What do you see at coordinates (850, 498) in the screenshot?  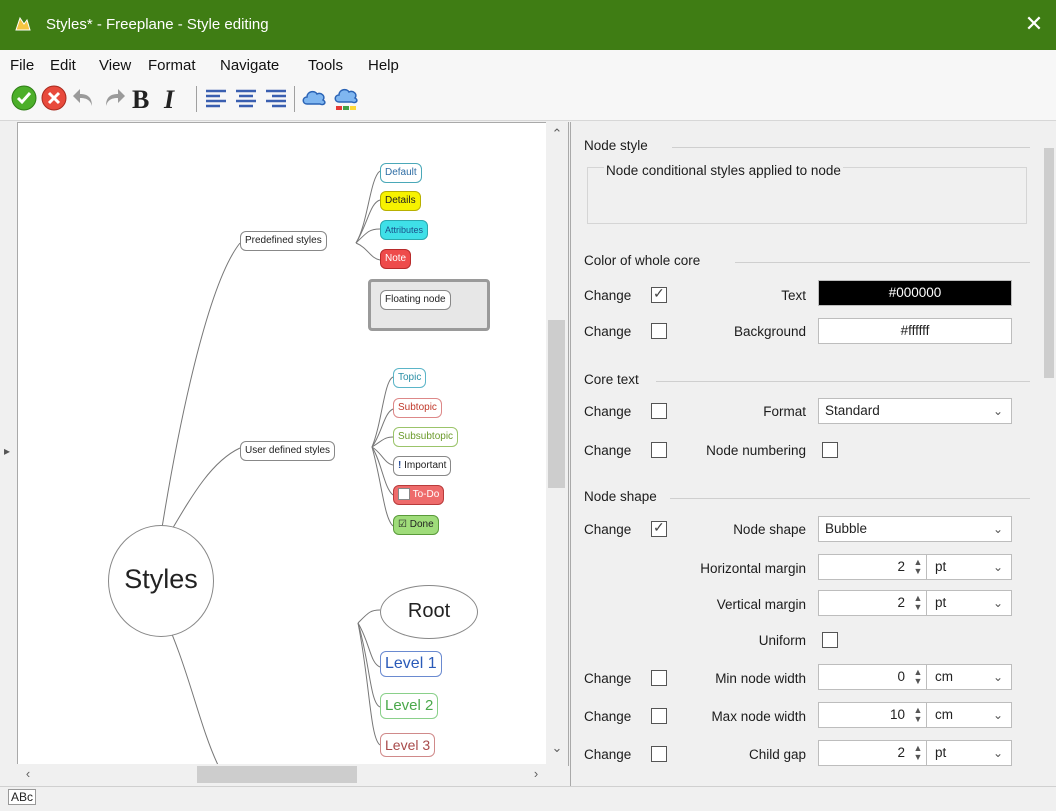 I see `section-divider` at bounding box center [850, 498].